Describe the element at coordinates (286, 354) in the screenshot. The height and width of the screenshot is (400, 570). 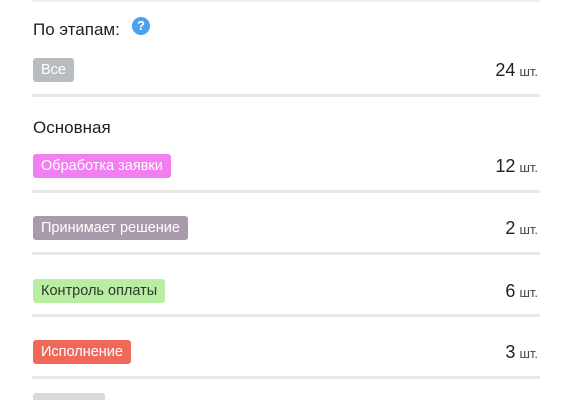
I see `stage-row-execution: Исполнение 3 шт.` at that location.